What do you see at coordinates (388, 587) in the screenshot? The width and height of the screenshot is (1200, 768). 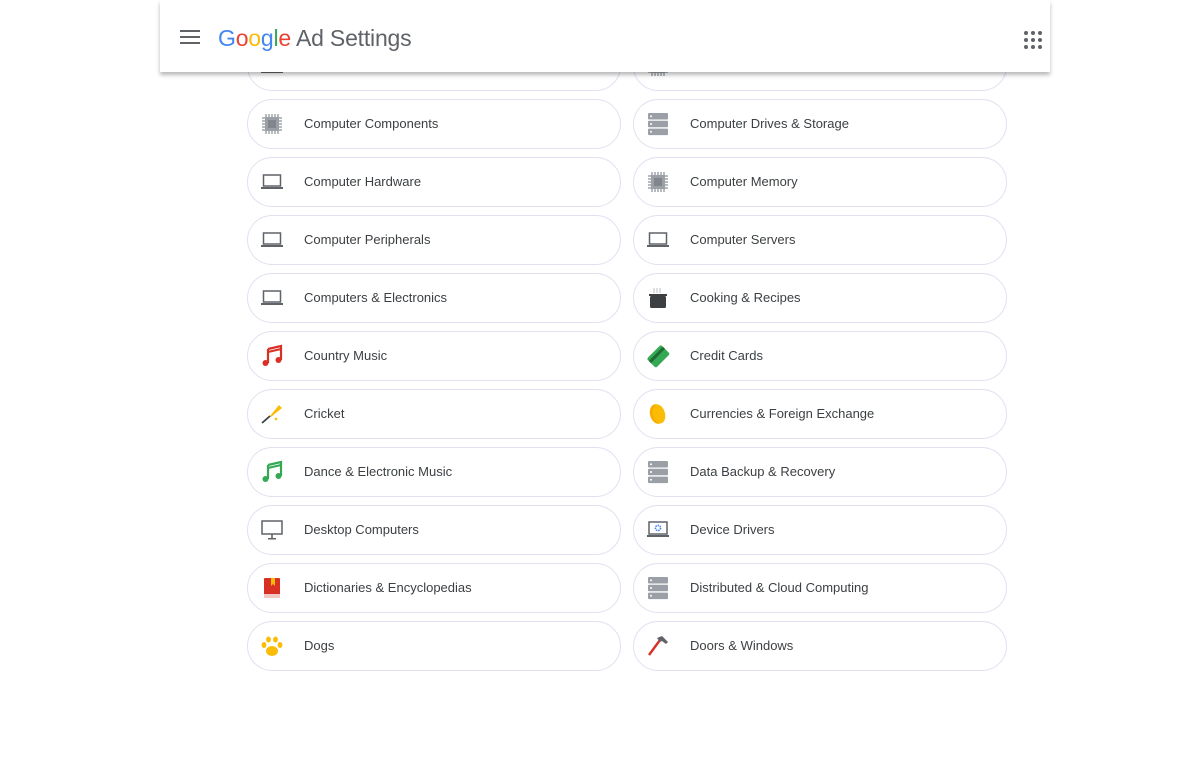 I see `topic-label: Dictionaries & Encyclopedias` at bounding box center [388, 587].